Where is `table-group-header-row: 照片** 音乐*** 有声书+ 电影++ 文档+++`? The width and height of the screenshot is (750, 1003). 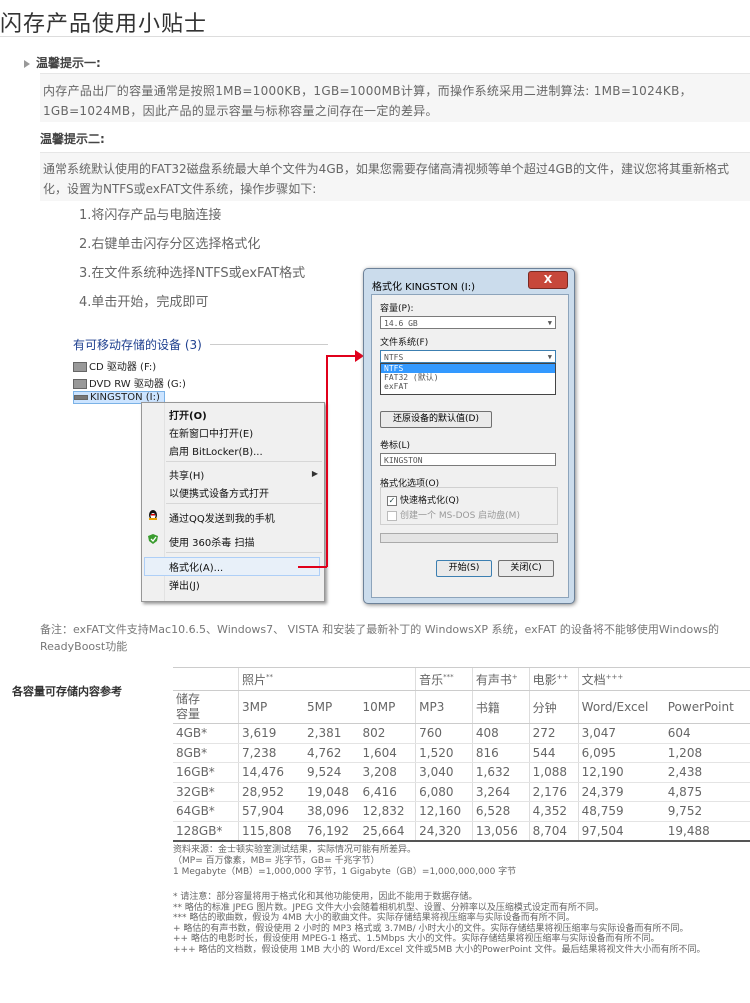
table-group-header-row: 照片** 音乐*** 有声书+ 电影++ 文档+++ is located at coordinates (461, 679).